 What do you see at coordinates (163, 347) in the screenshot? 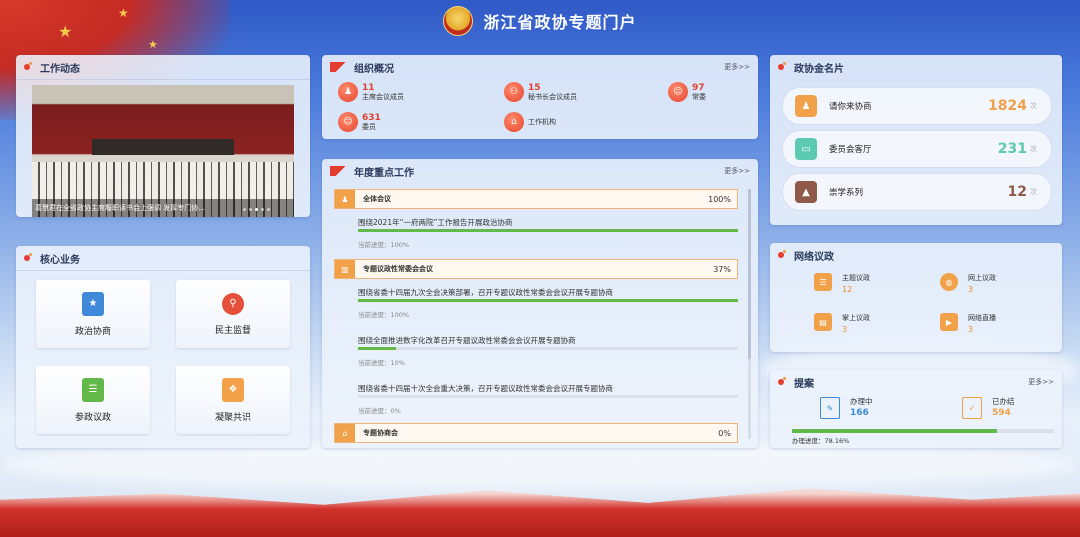
I see `core-business-panel: 核心业务 ★ 政治协商 ⚲ 民主监督 ☰ 参政议政 ❖ 凝聚共识` at bounding box center [163, 347].